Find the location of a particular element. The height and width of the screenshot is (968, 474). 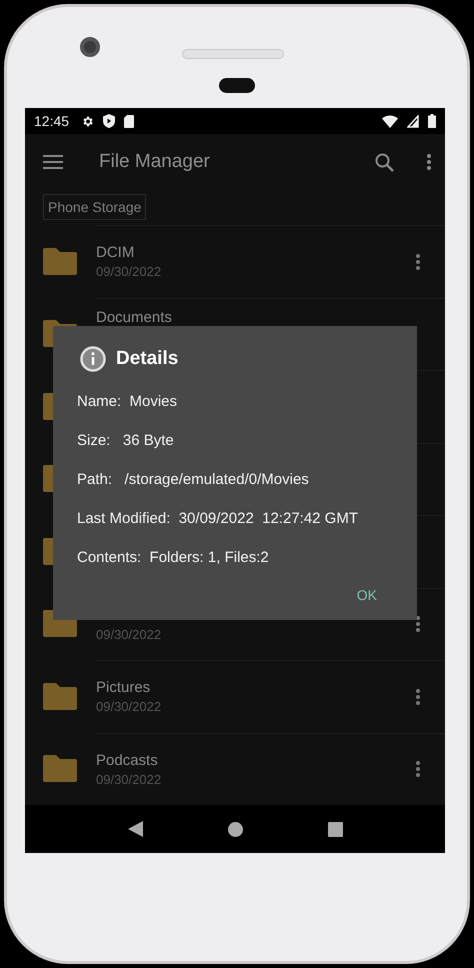

detail-line: Name: Movies is located at coordinates (127, 402).